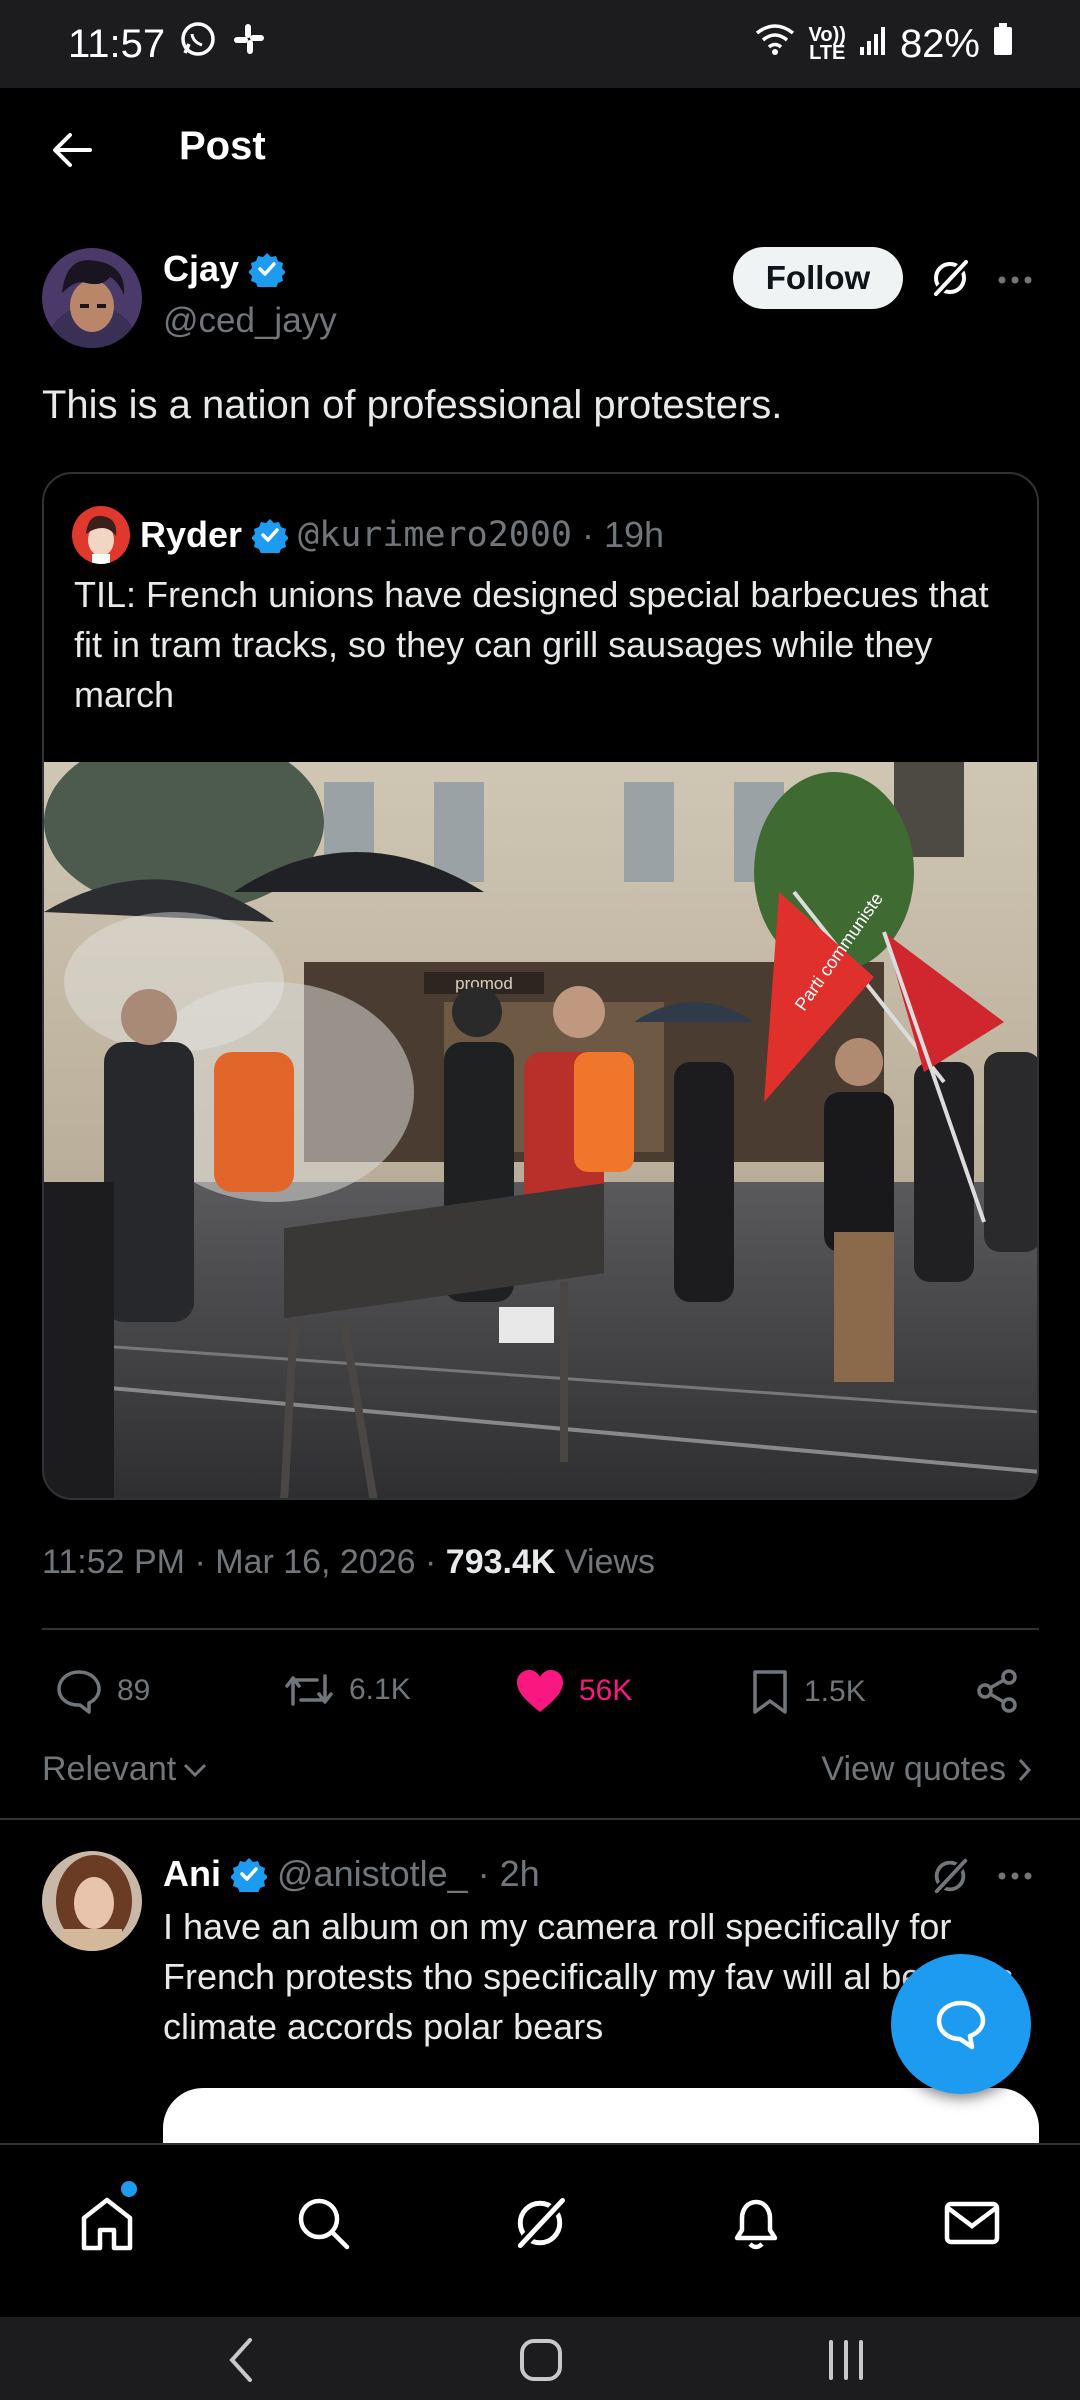 This screenshot has height=2400, width=1080. I want to click on system-back-button, so click(241, 2360).